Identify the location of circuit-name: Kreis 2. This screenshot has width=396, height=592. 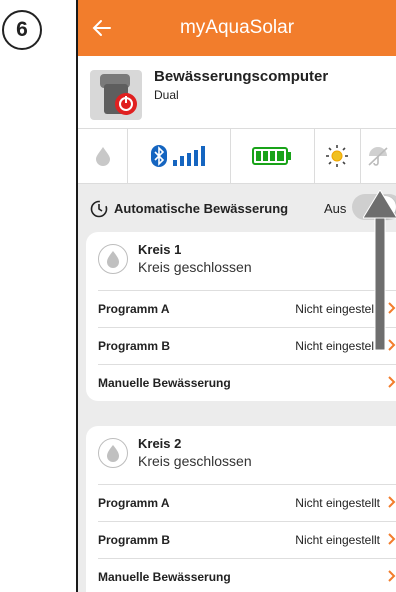
(160, 443).